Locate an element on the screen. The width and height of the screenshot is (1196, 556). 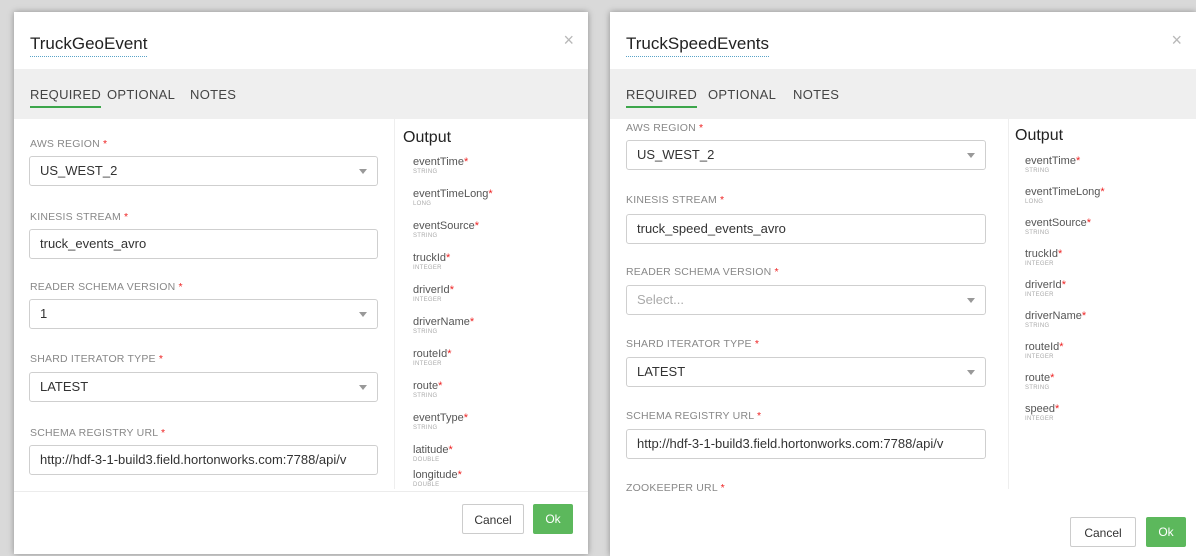
output-field-name: driverName* is located at coordinates (443, 322).